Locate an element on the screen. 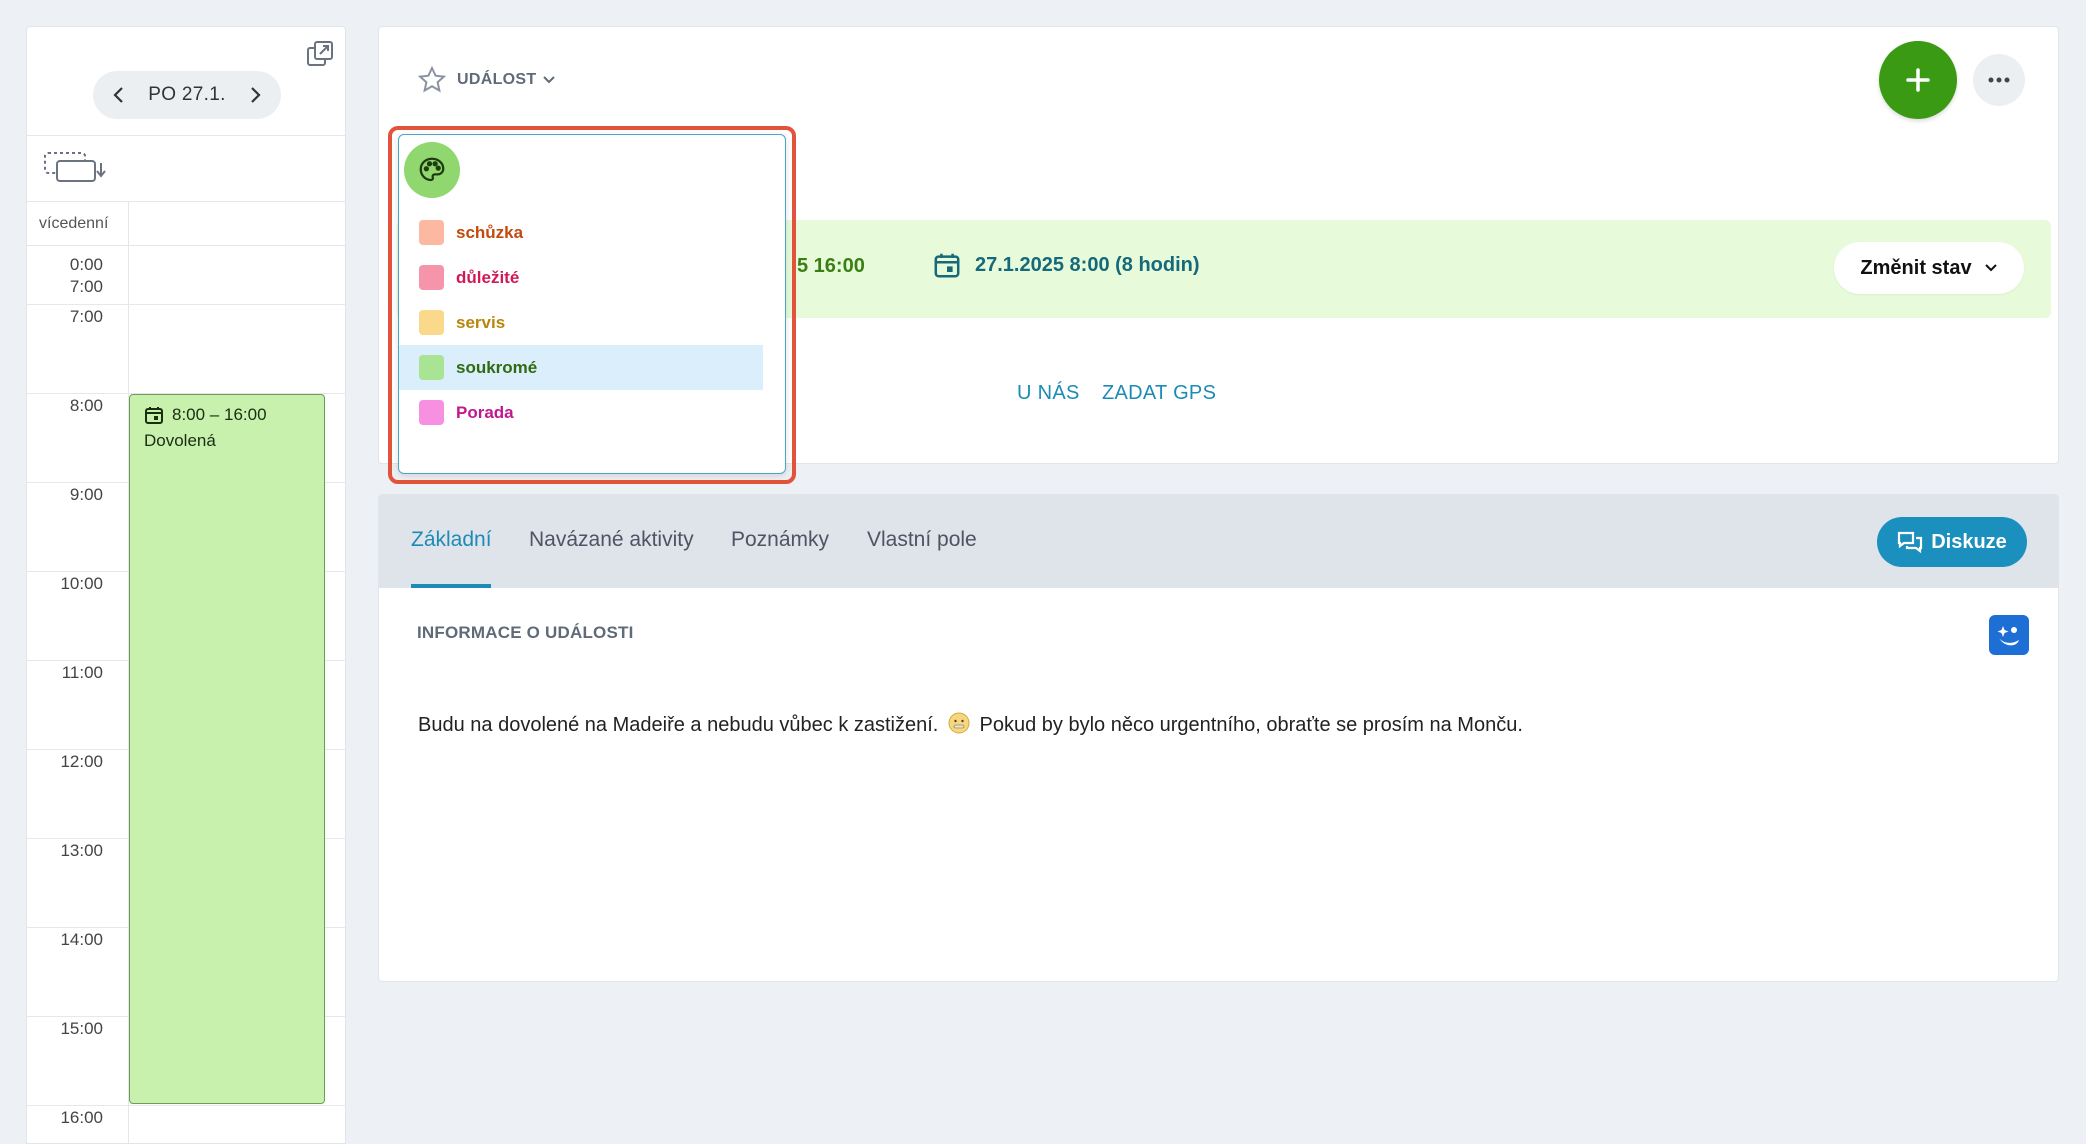  event-type-selector: UDÁLOST is located at coordinates (486, 80).